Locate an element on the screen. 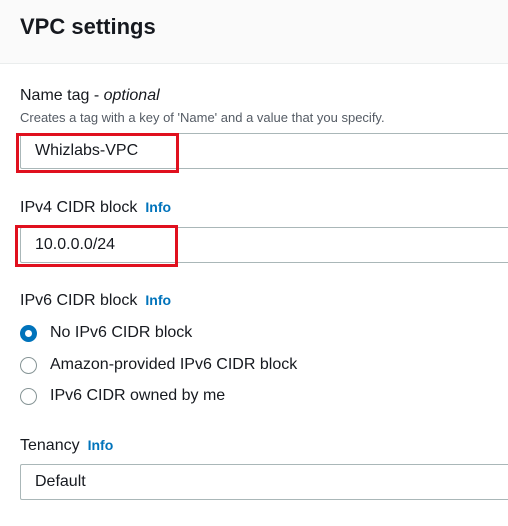 The height and width of the screenshot is (526, 508). radio-checked-icon is located at coordinates (28, 333).